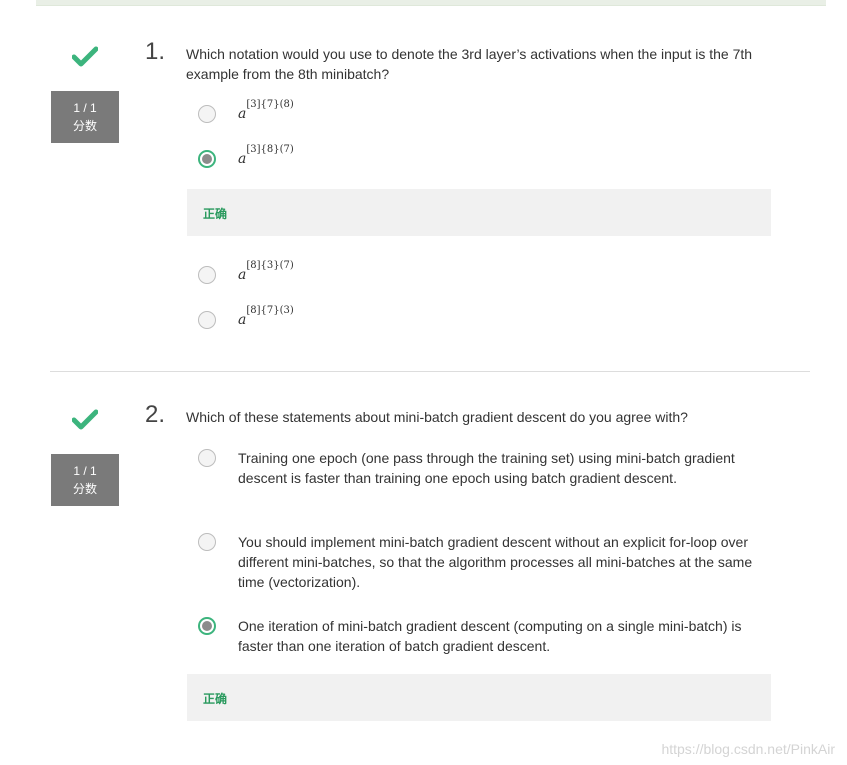  Describe the element at coordinates (266, 271) in the screenshot. I see `option-math: a[8]{3}(7)` at that location.